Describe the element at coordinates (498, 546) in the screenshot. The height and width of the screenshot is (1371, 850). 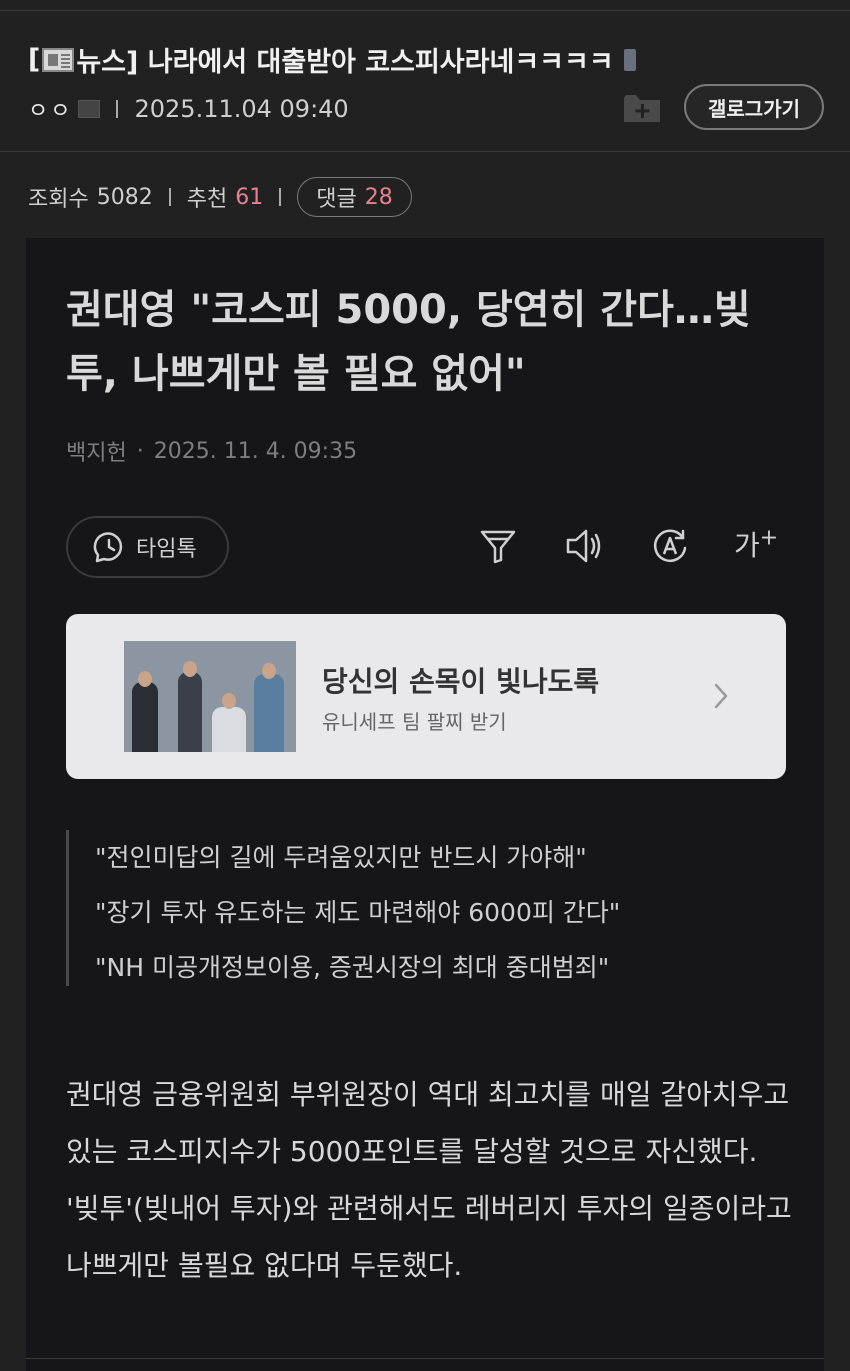
I see `filter-icon` at that location.